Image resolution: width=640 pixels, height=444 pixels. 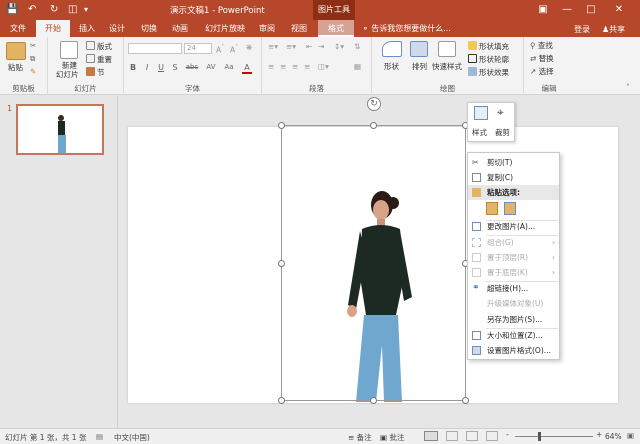 I want to click on paste-icon, so click(x=16, y=51).